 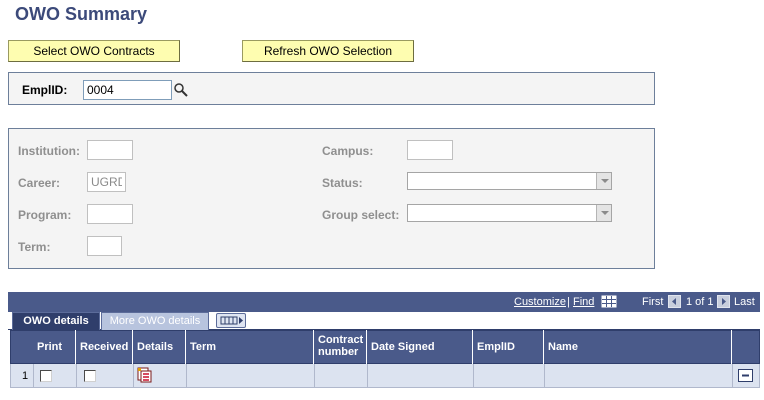 What do you see at coordinates (420, 347) in the screenshot?
I see `col-header-date-signed: Date Signed` at bounding box center [420, 347].